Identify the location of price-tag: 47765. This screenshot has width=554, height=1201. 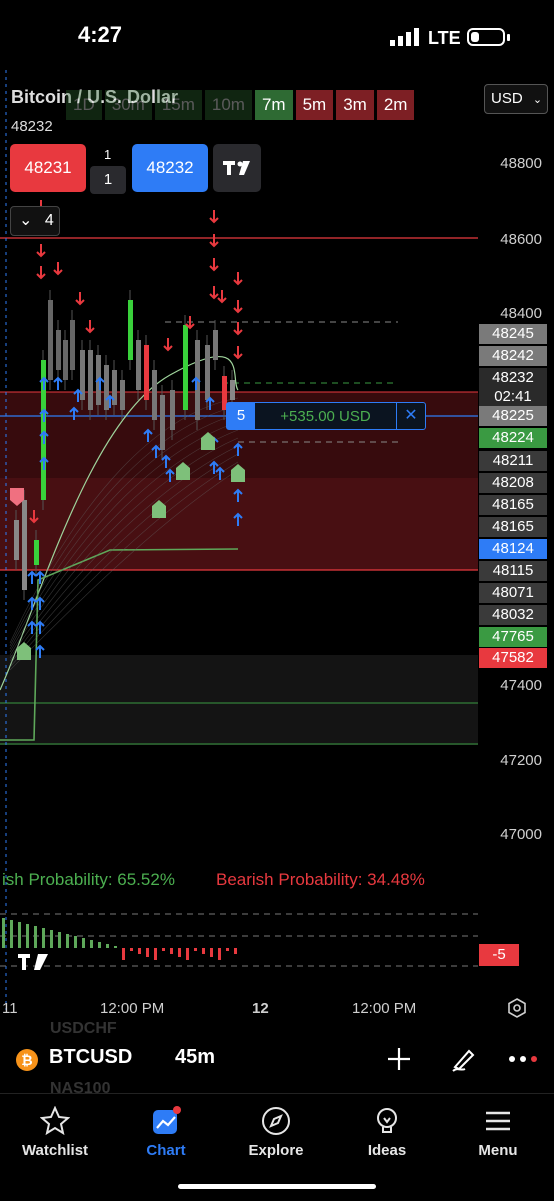
(513, 637).